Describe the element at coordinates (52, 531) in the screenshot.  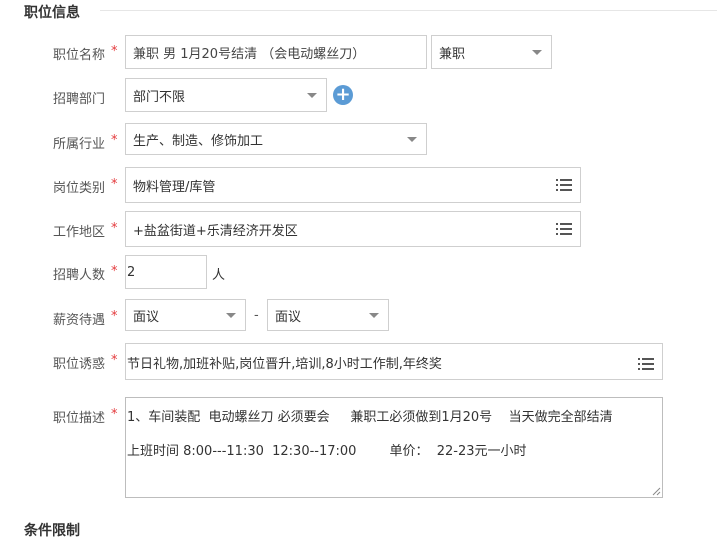
I see `next-section-title: 条件限制` at that location.